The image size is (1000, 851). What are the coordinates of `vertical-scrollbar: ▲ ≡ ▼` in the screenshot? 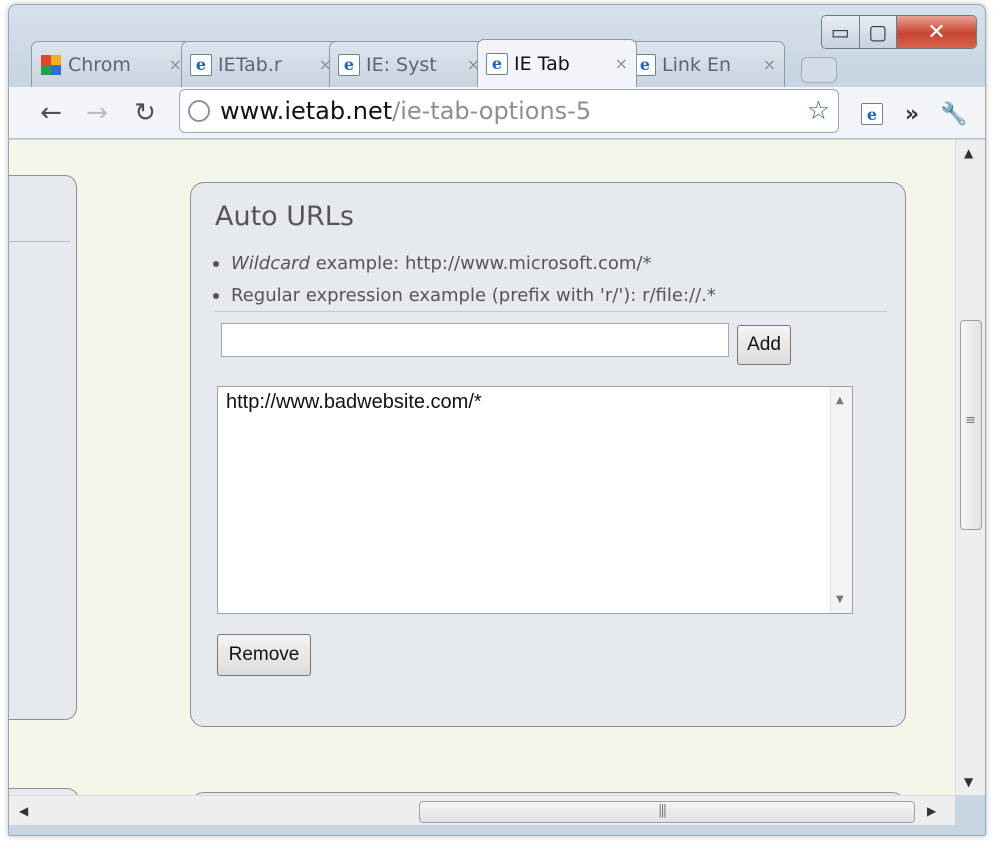 It's located at (970, 467).